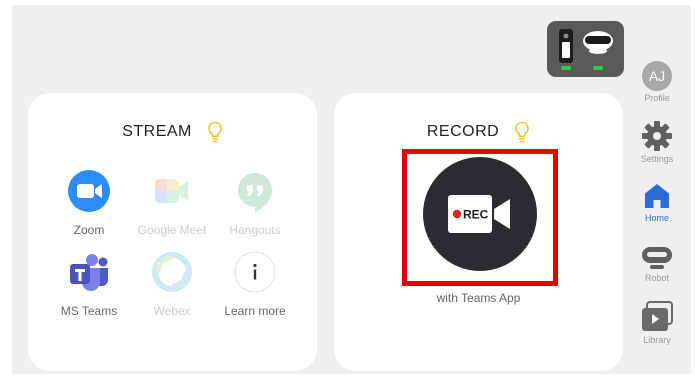 The image size is (695, 379). I want to click on webex-app: Webex, so click(172, 284).